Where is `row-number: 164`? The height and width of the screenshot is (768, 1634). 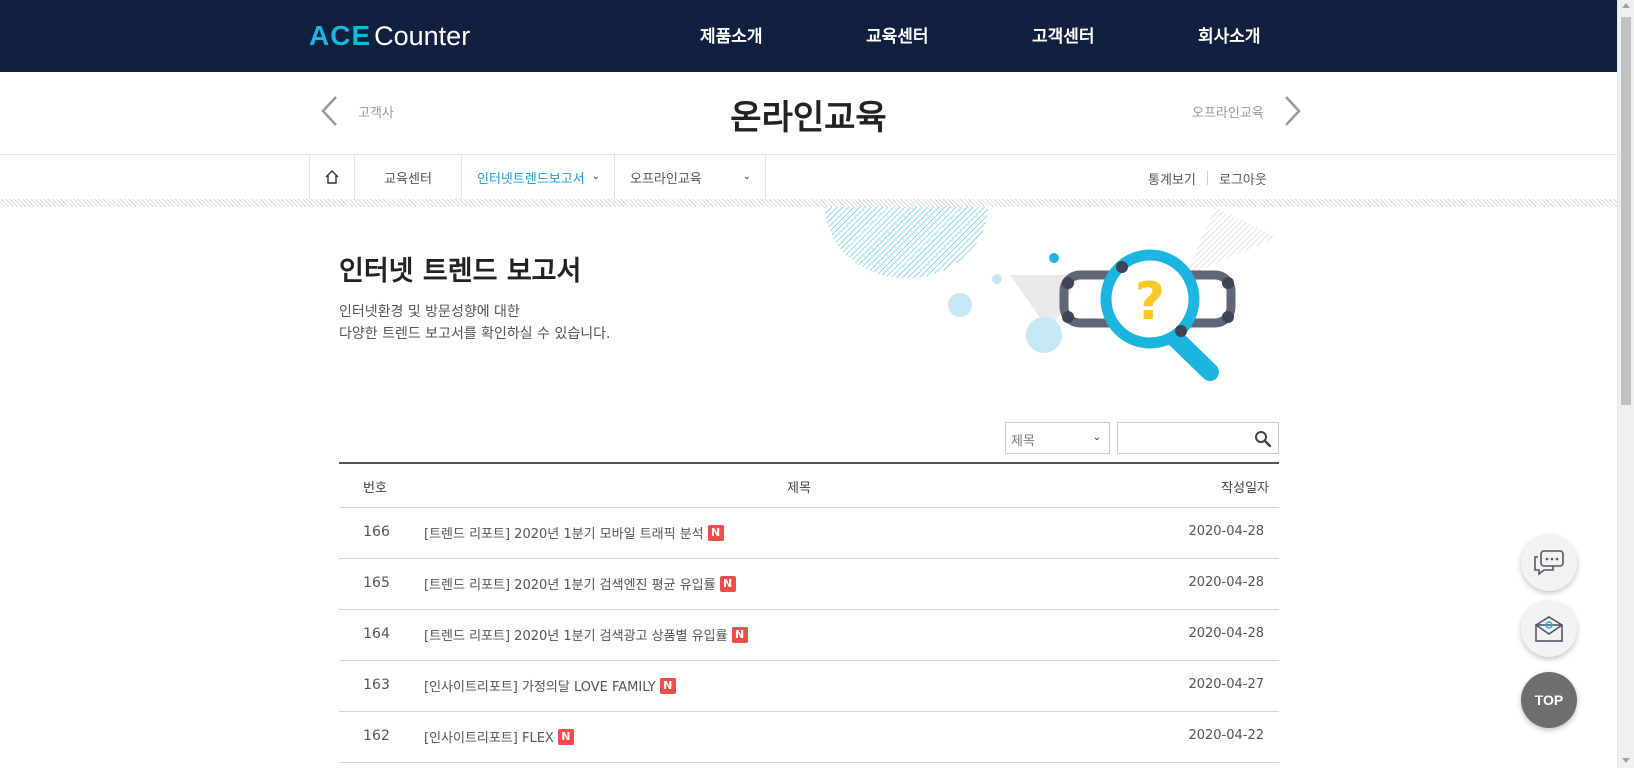
row-number: 164 is located at coordinates (376, 634).